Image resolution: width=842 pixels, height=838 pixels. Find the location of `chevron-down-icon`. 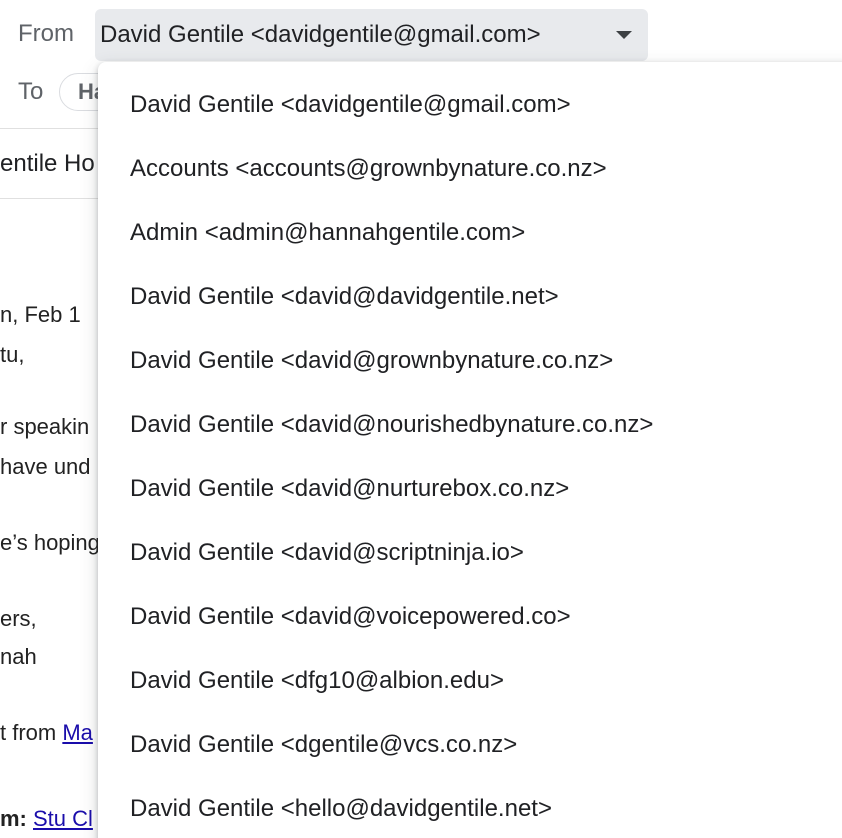

chevron-down-icon is located at coordinates (624, 35).